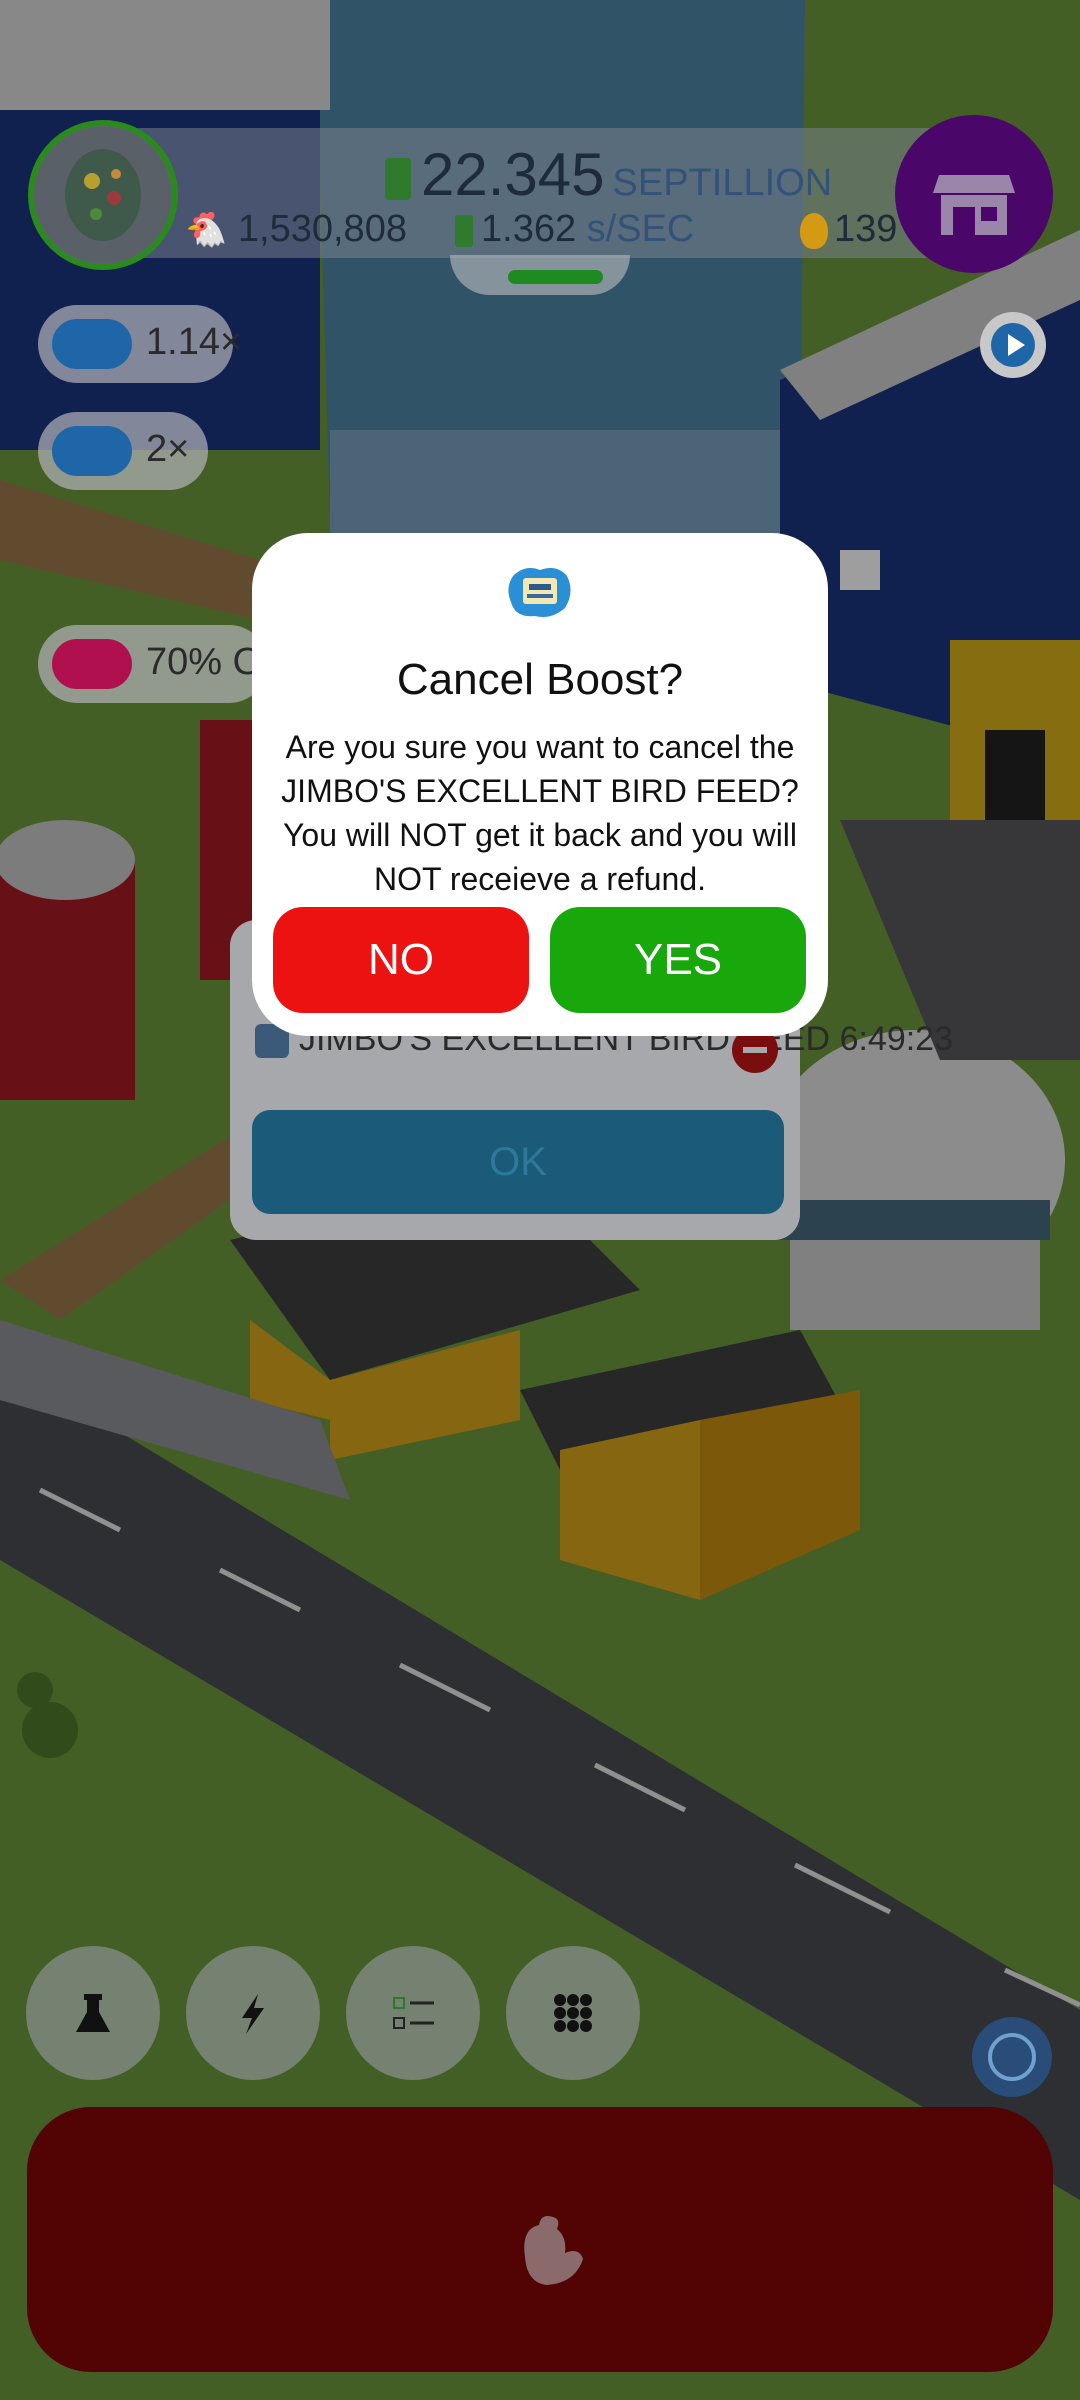 This screenshot has width=1080, height=2400. Describe the element at coordinates (608, 174) in the screenshot. I see `money-display: 22.345 SEPTILLION` at that location.